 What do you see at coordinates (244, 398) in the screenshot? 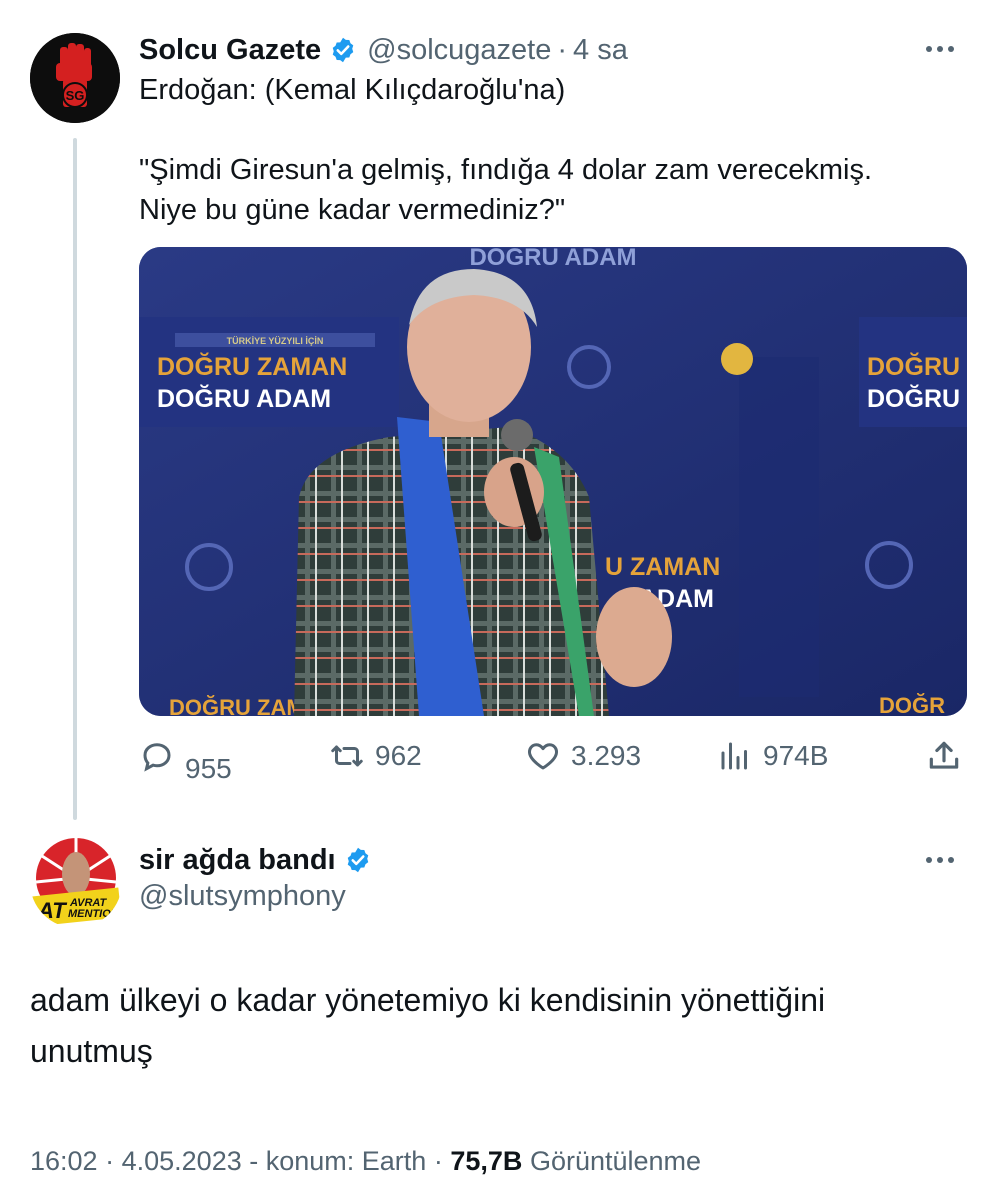
I see `banner-text-left-2: DOĞRU ADAM` at bounding box center [244, 398].